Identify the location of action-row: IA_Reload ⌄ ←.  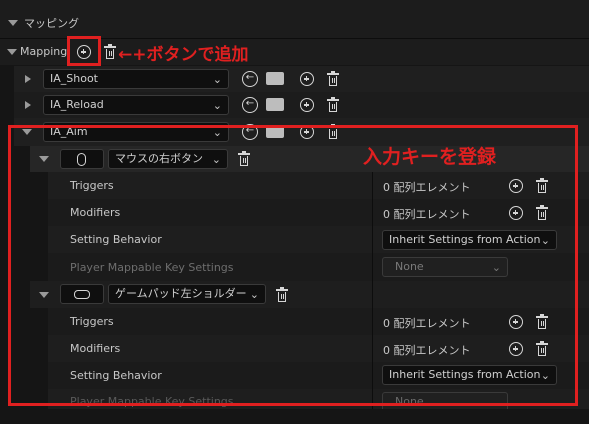
(294, 105).